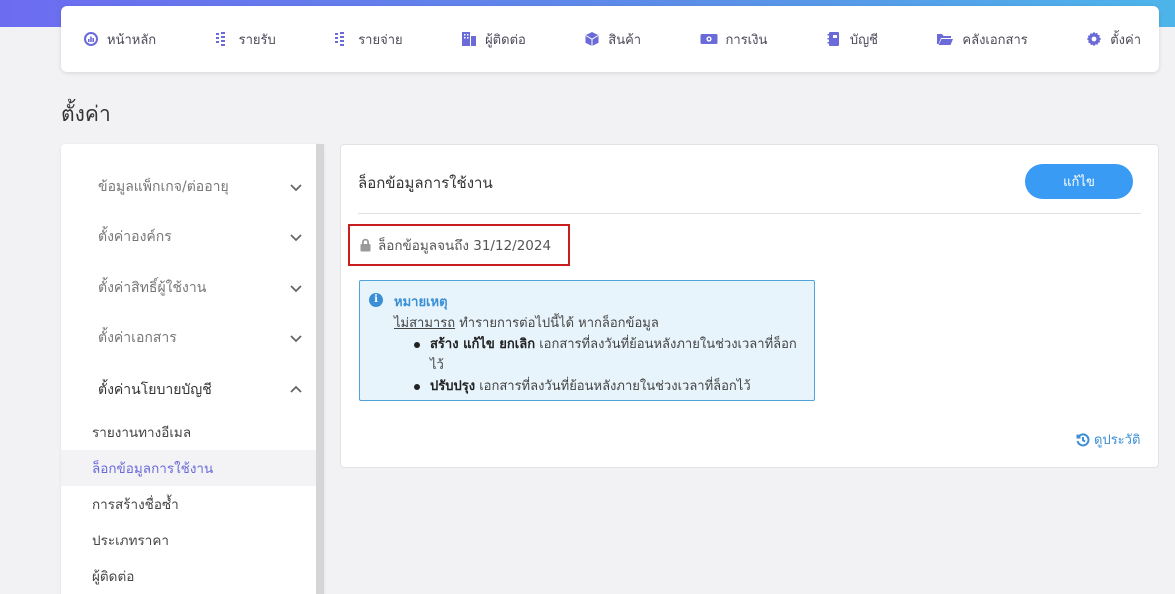 Image resolution: width=1175 pixels, height=594 pixels. What do you see at coordinates (995, 40) in the screenshot?
I see `nav-label: คลังเอกสาร` at bounding box center [995, 40].